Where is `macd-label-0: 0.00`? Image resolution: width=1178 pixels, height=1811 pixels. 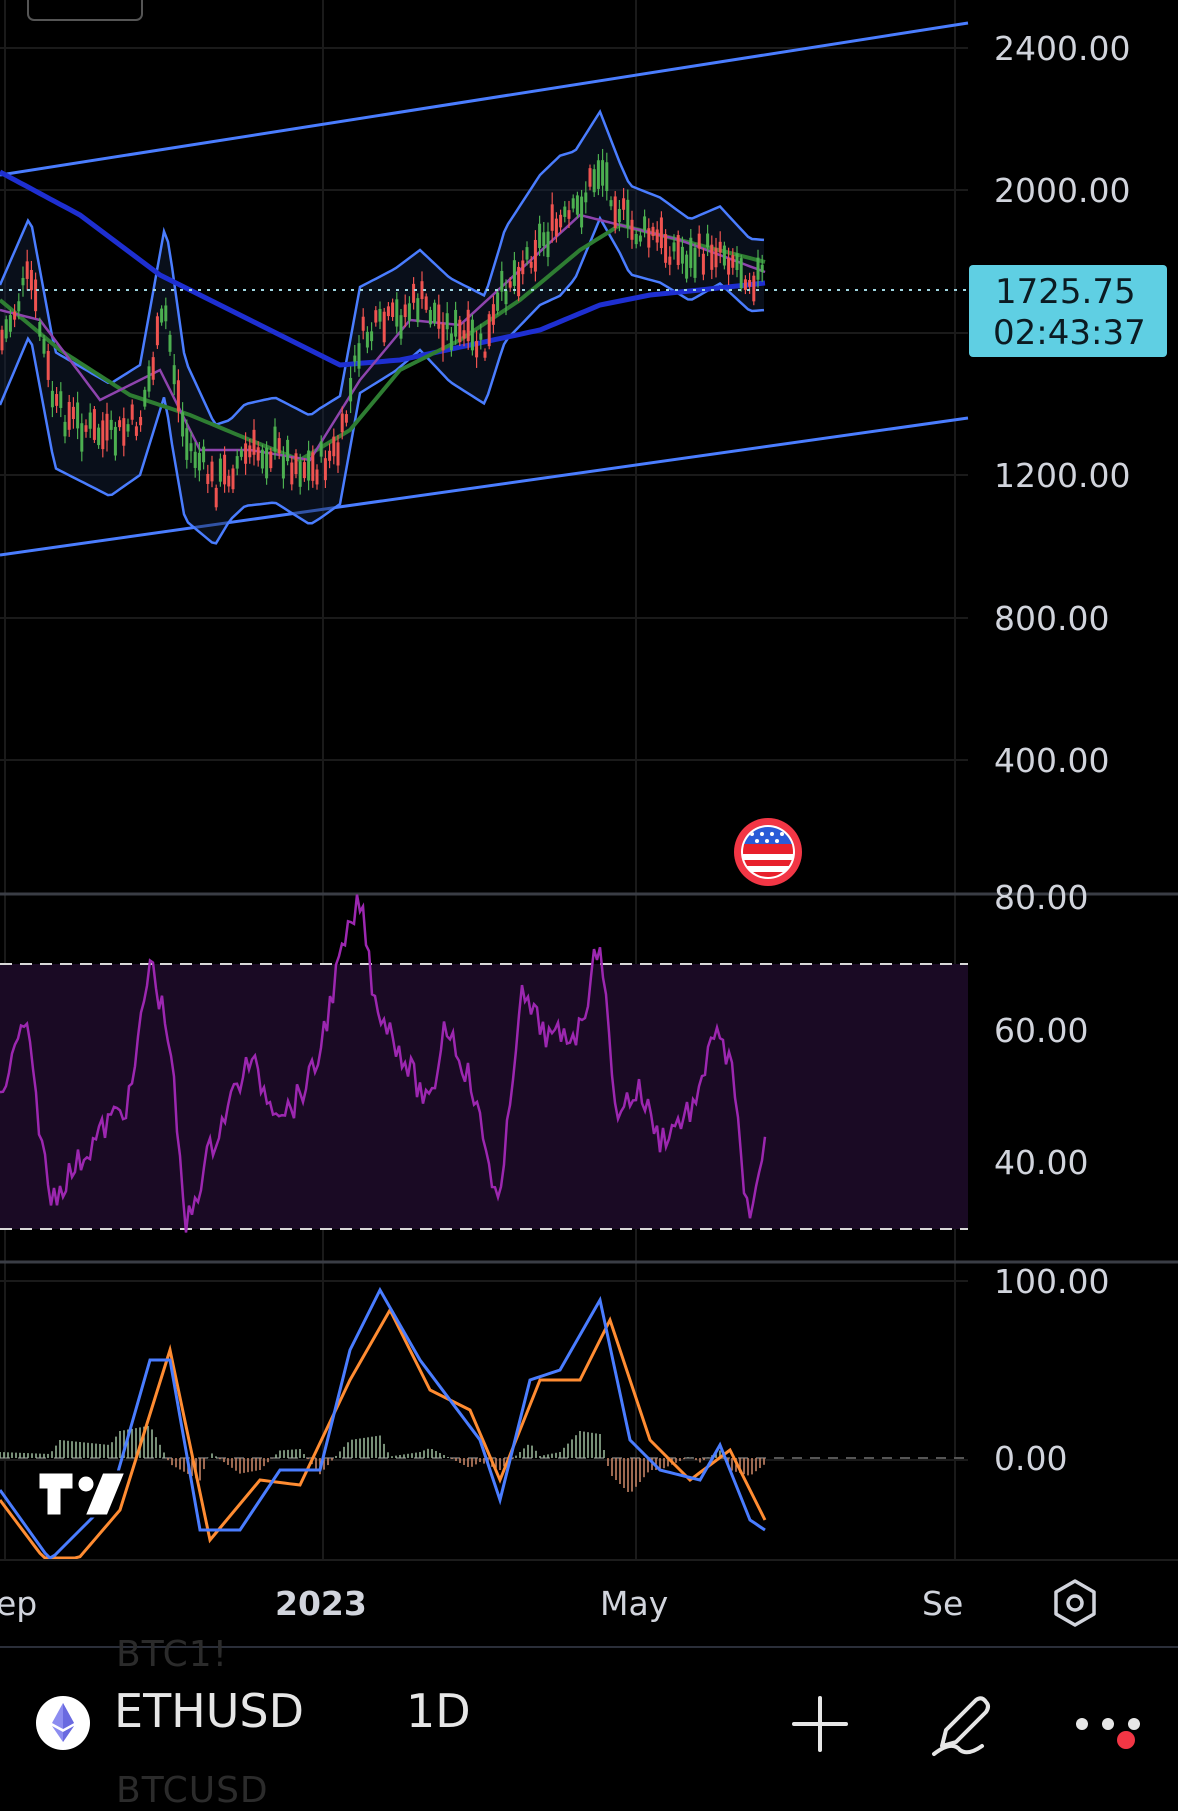
macd-label-0: 0.00 is located at coordinates (1030, 1458).